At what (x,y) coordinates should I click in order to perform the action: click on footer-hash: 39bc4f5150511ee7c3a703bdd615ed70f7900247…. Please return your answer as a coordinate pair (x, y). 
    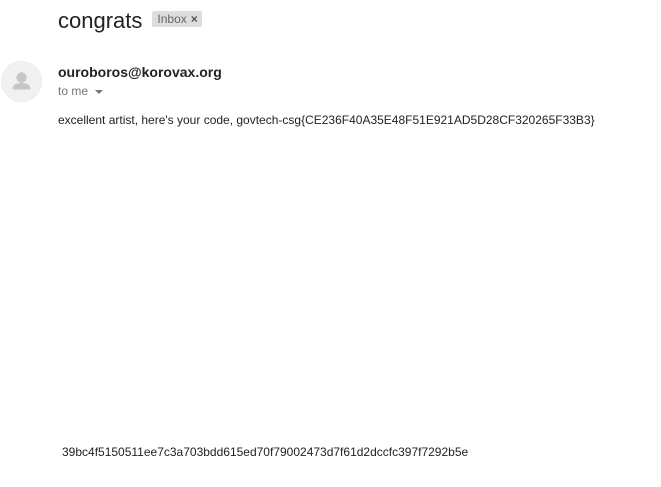
    Looking at the image, I should click on (265, 452).